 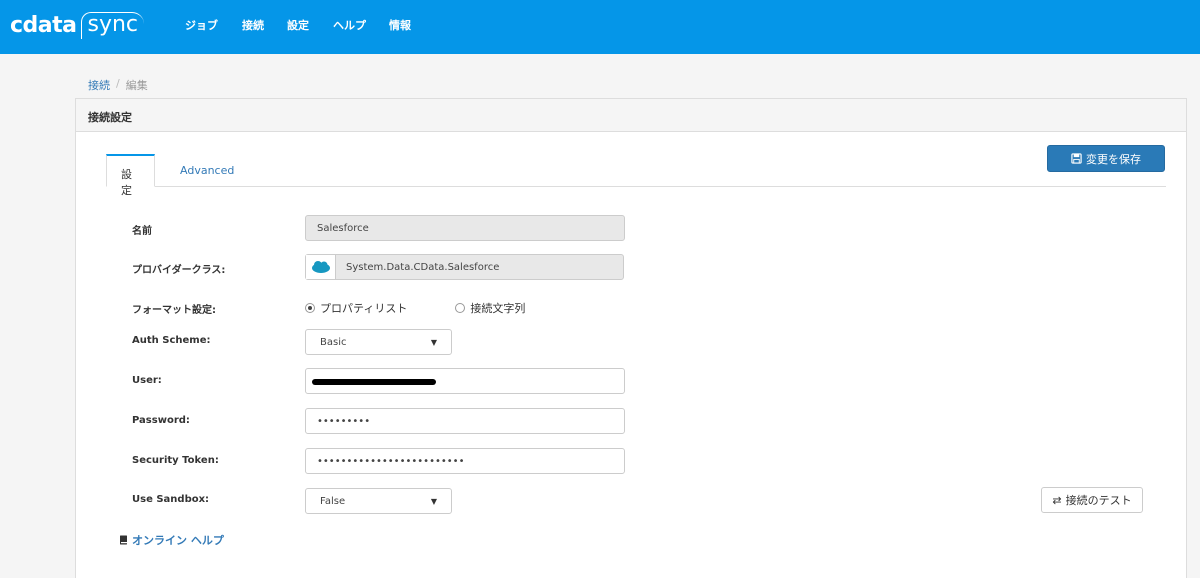 I want to click on tab-bar: 設定 Advanced, so click(x=636, y=175).